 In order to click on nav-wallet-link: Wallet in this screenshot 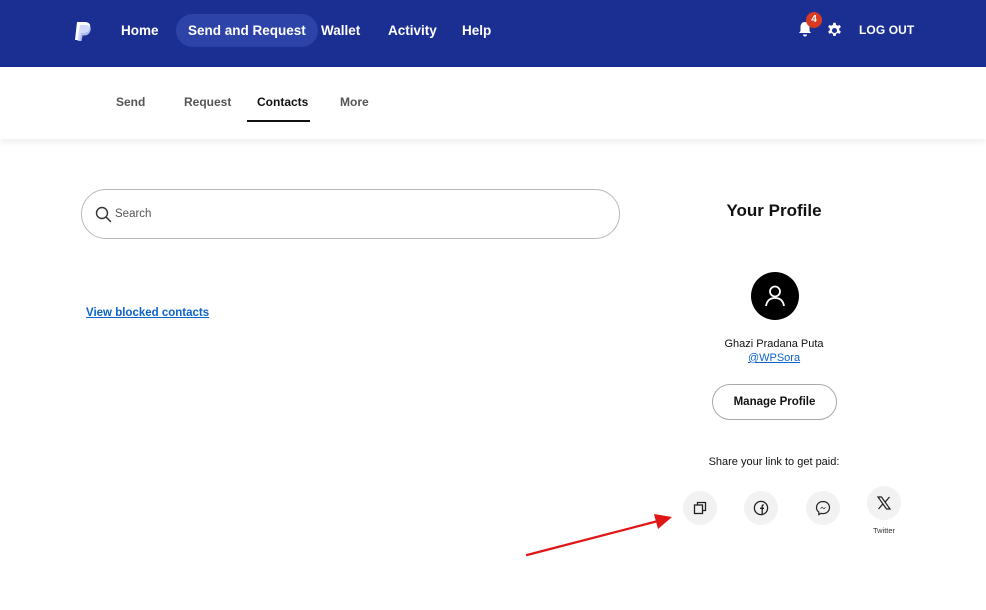, I will do `click(340, 30)`.